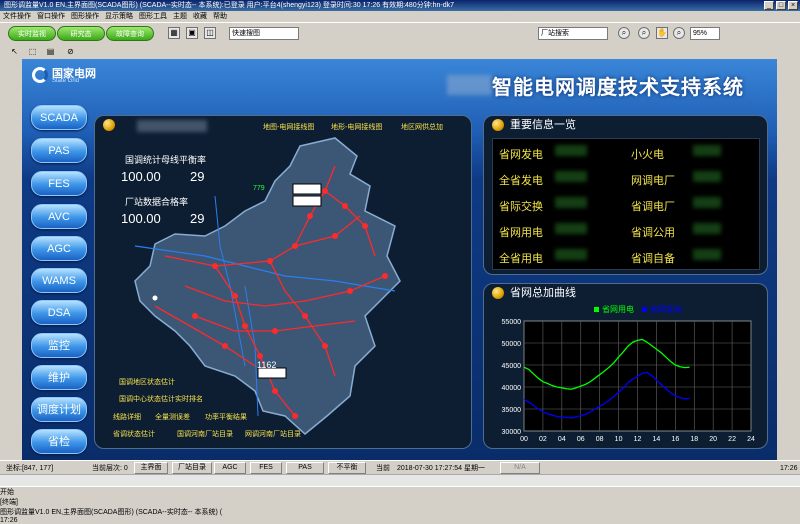 Image resolution: width=800 pixels, height=524 pixels. What do you see at coordinates (694, 439) in the screenshot?
I see `x-tick-label: 18` at bounding box center [694, 439].